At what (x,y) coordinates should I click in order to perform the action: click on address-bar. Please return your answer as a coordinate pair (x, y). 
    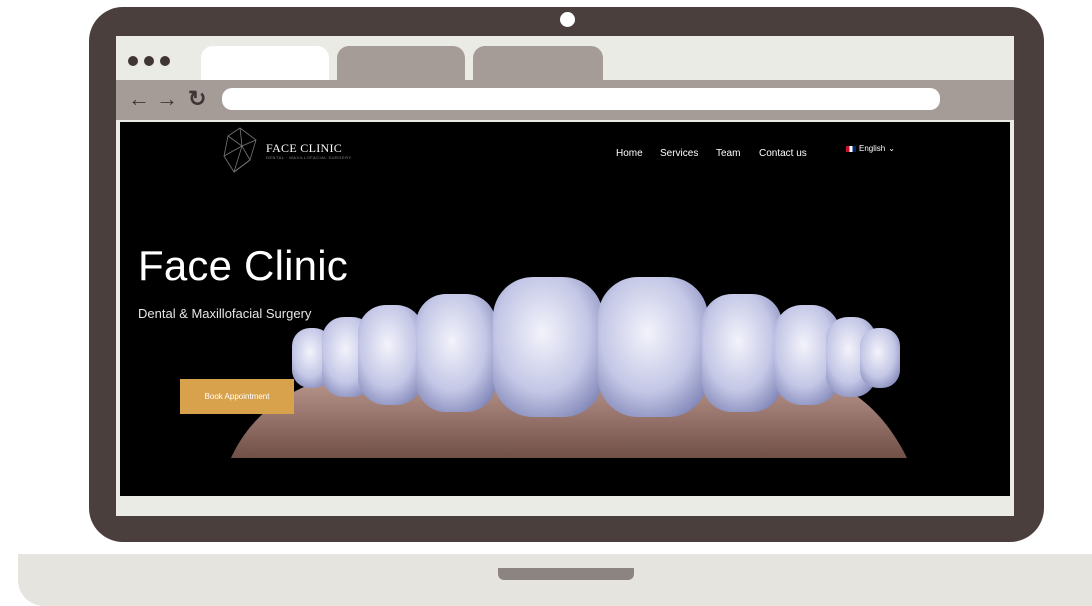
    Looking at the image, I should click on (581, 99).